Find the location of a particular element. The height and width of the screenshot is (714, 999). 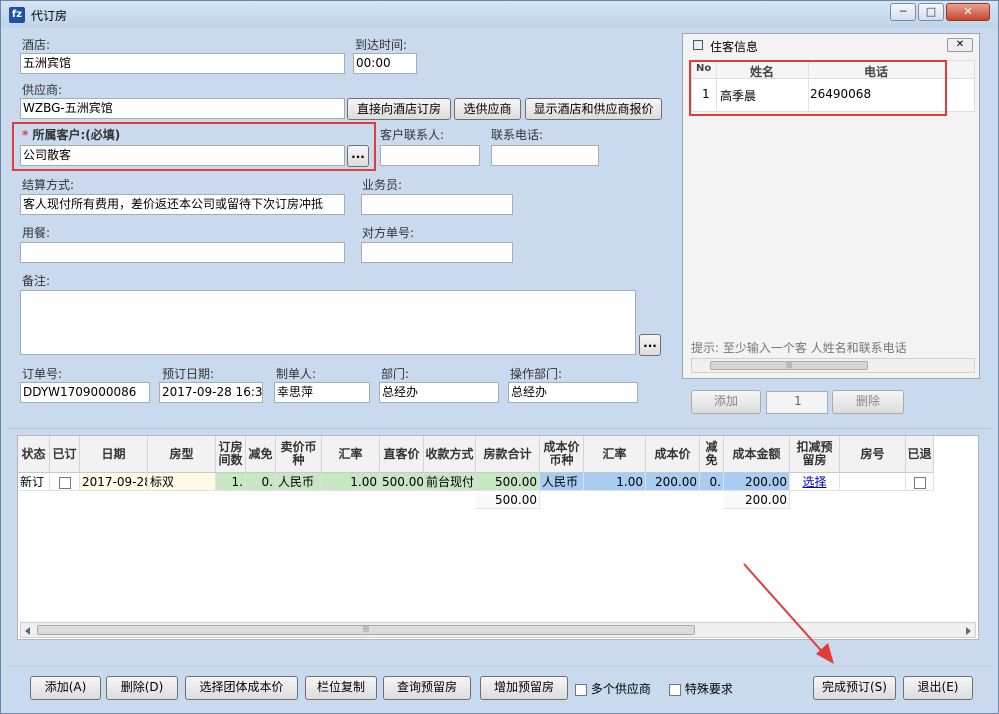

cell-booked-checkbox is located at coordinates (65, 482).